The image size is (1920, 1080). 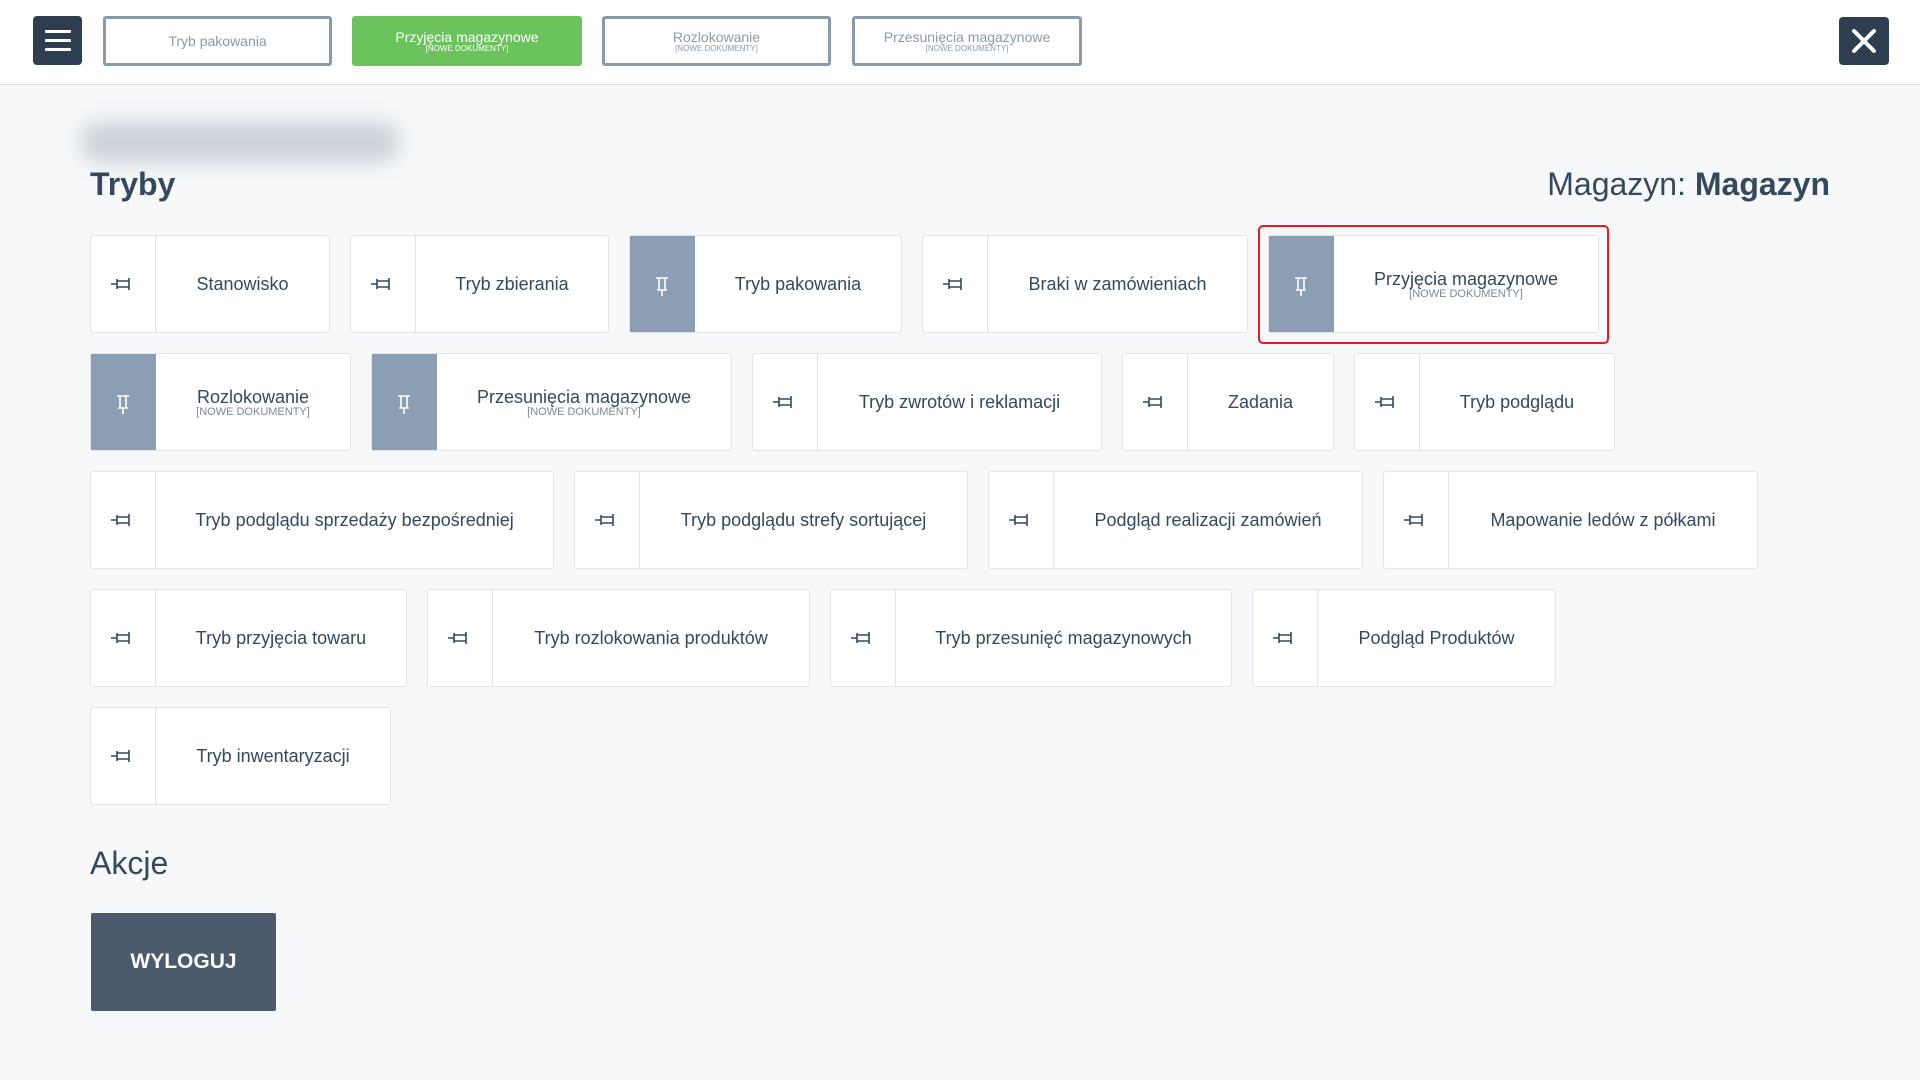 What do you see at coordinates (1063, 638) in the screenshot?
I see `tile-label: Tryb przesunięć magazynowych` at bounding box center [1063, 638].